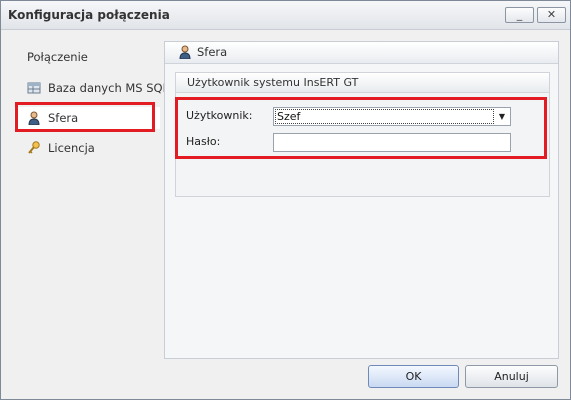 The width and height of the screenshot is (571, 400). What do you see at coordinates (519, 15) in the screenshot?
I see `minimize-button: _` at bounding box center [519, 15].